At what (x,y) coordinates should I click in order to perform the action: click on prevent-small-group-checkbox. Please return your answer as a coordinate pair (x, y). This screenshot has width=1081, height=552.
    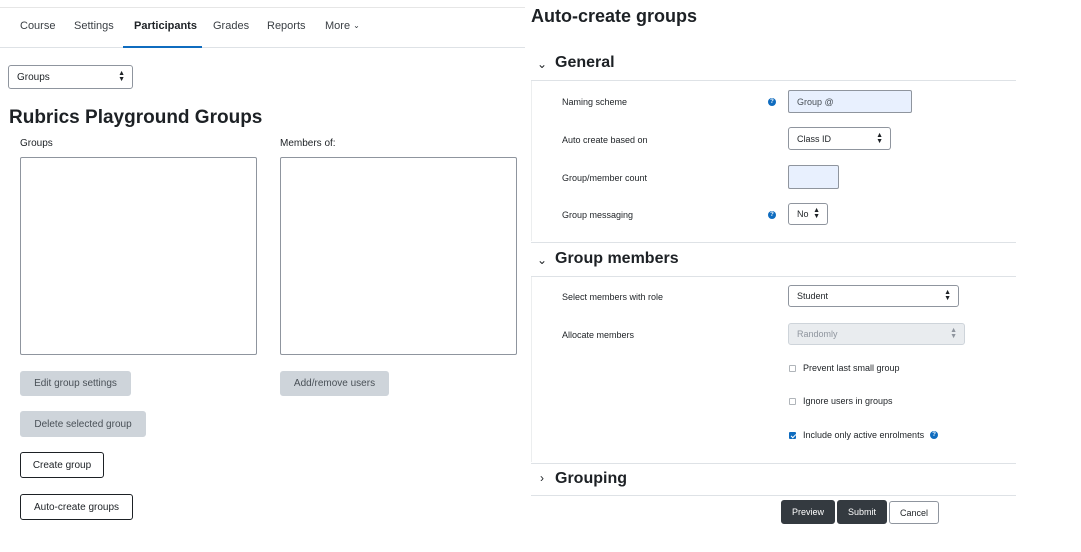
    Looking at the image, I should click on (792, 368).